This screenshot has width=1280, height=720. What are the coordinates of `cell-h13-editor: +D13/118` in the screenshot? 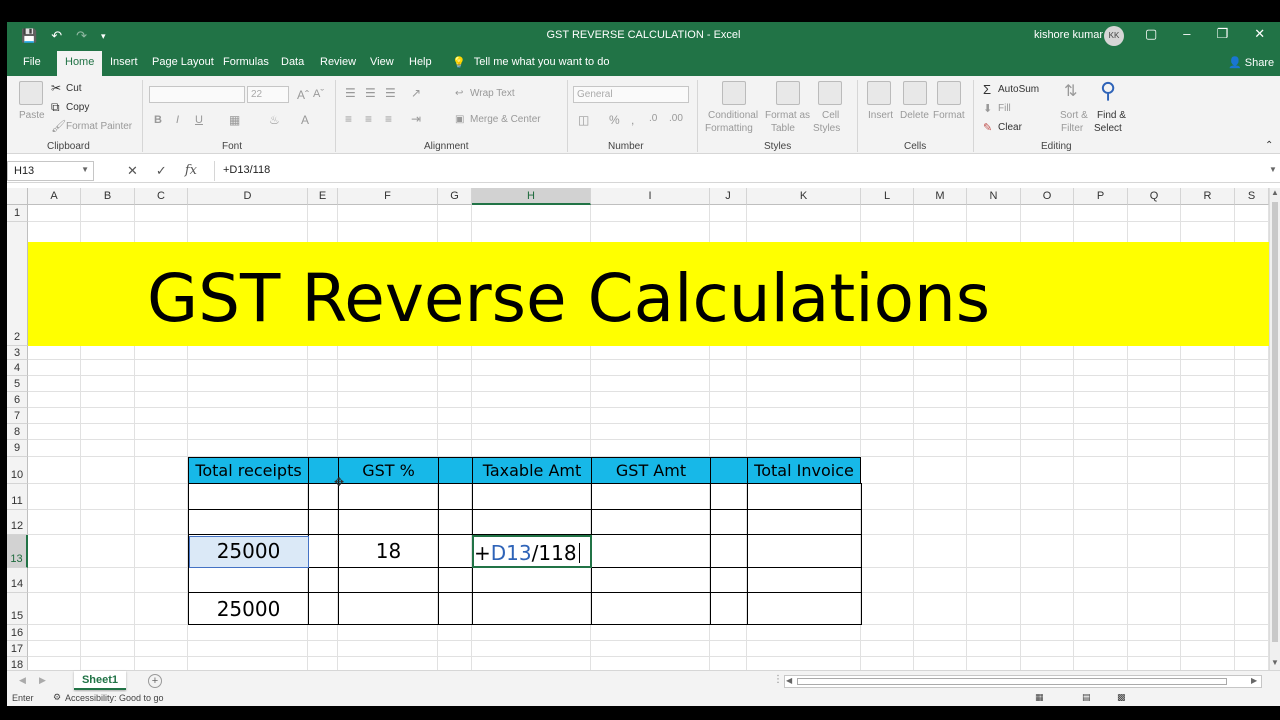 It's located at (527, 553).